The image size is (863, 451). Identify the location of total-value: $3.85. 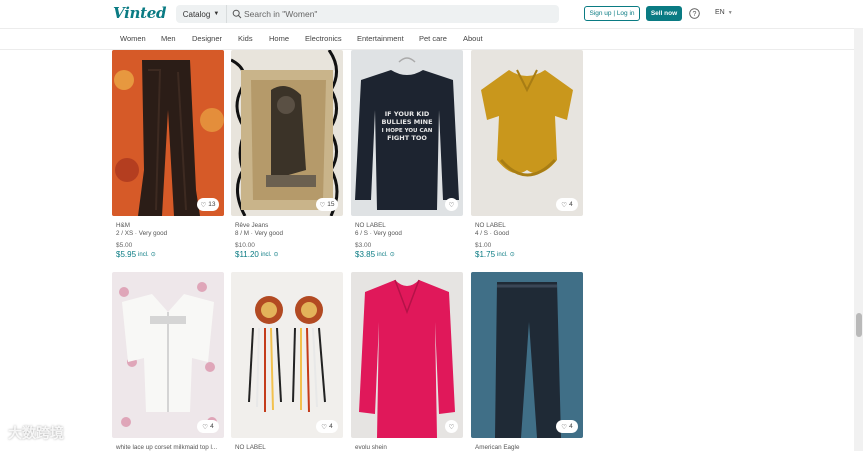
(365, 254).